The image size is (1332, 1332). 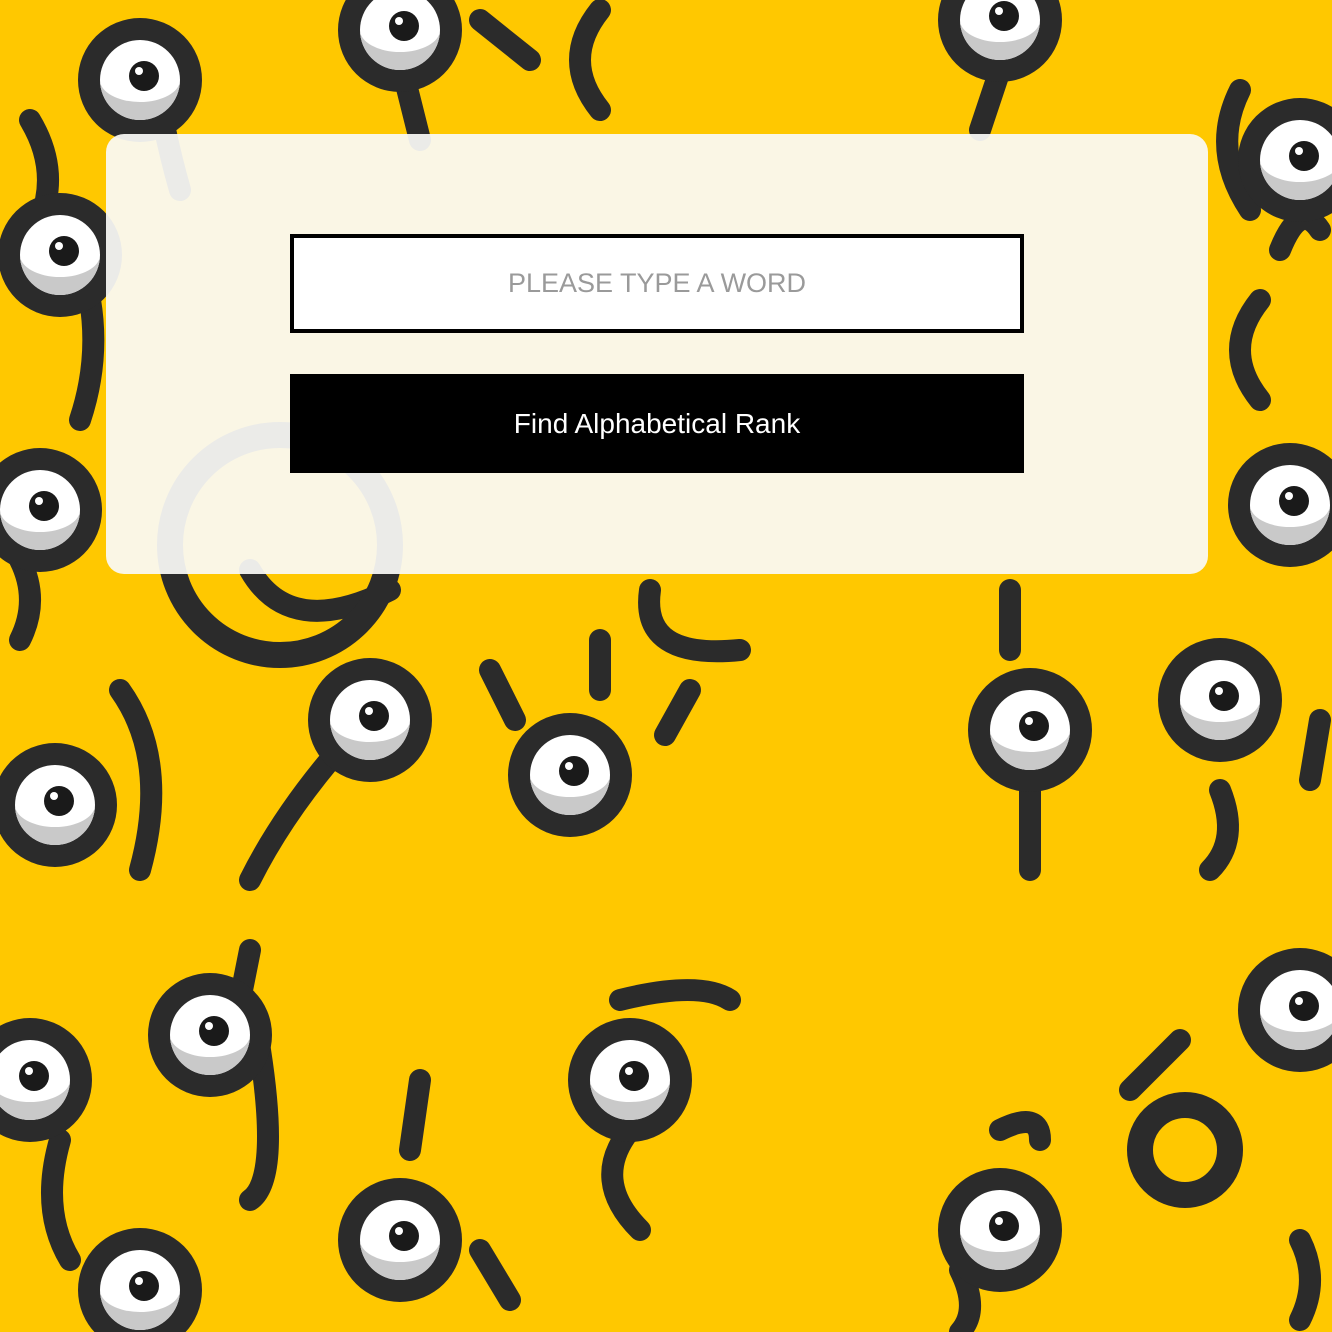 I want to click on word-input, so click(x=657, y=283).